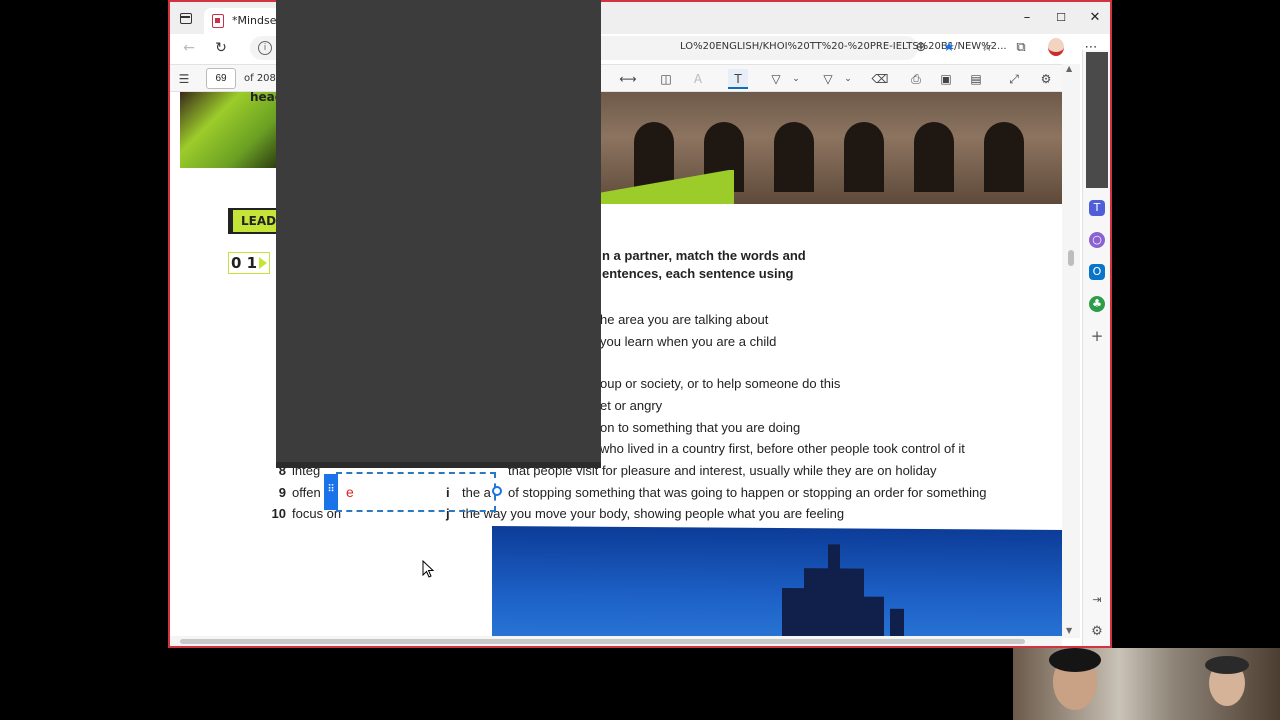 The image size is (1280, 720). I want to click on info-icon: i, so click(265, 48).